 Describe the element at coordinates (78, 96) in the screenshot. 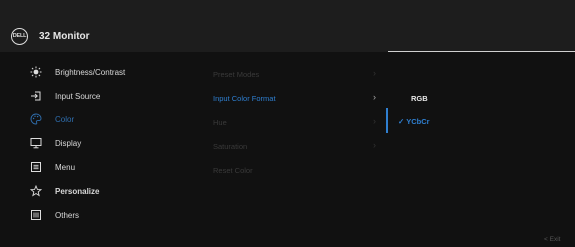

I see `menu-label: Input Source` at that location.